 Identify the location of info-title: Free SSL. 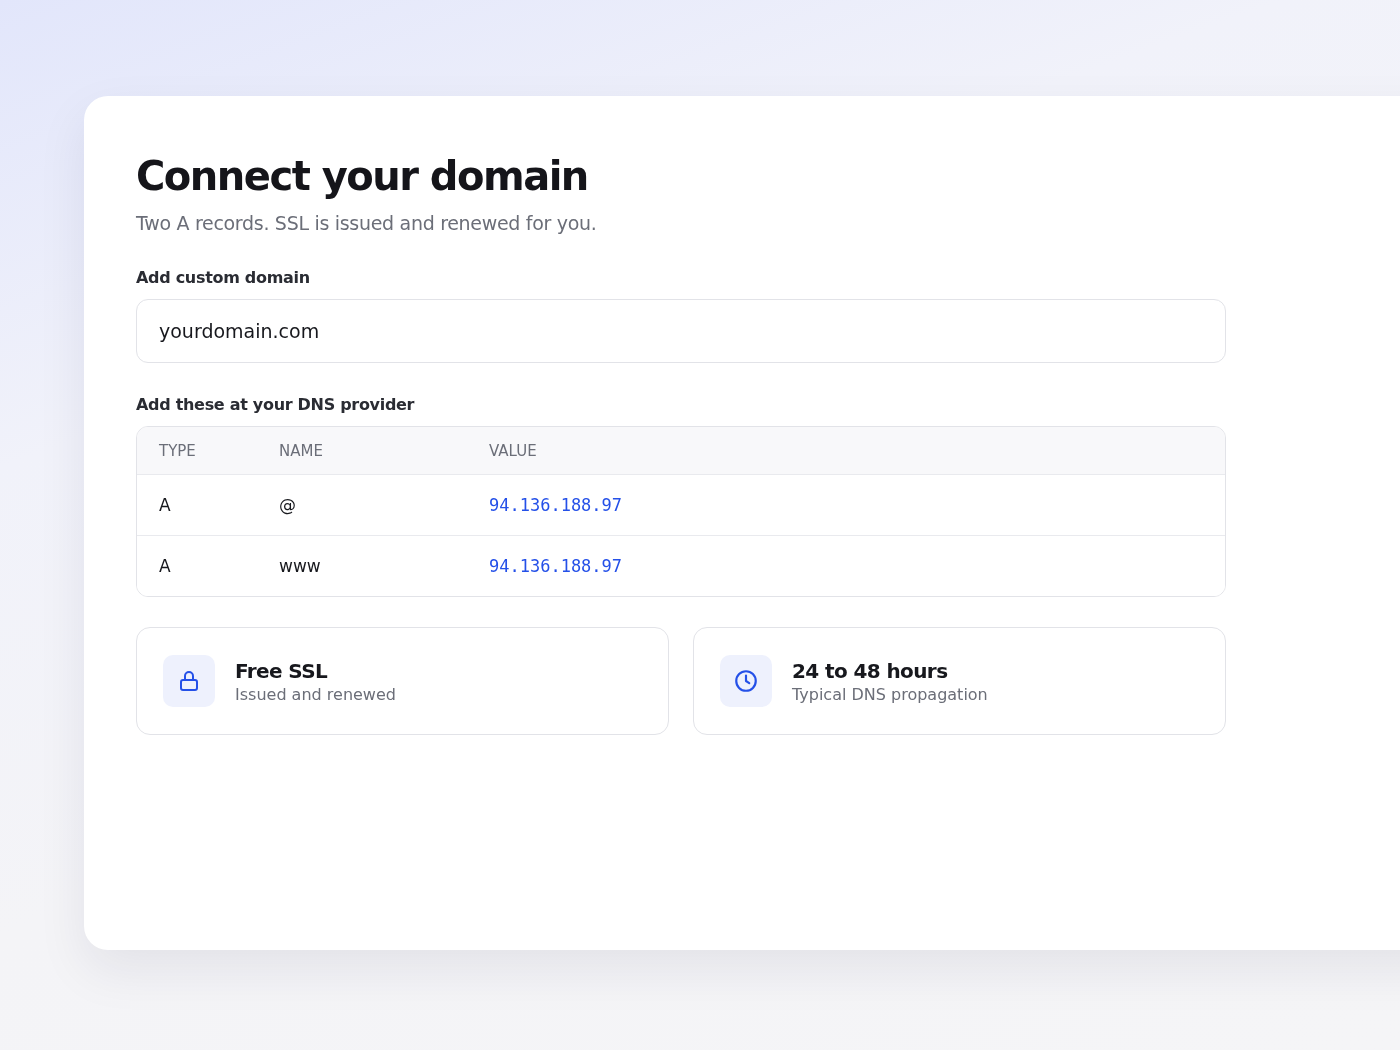
(282, 670).